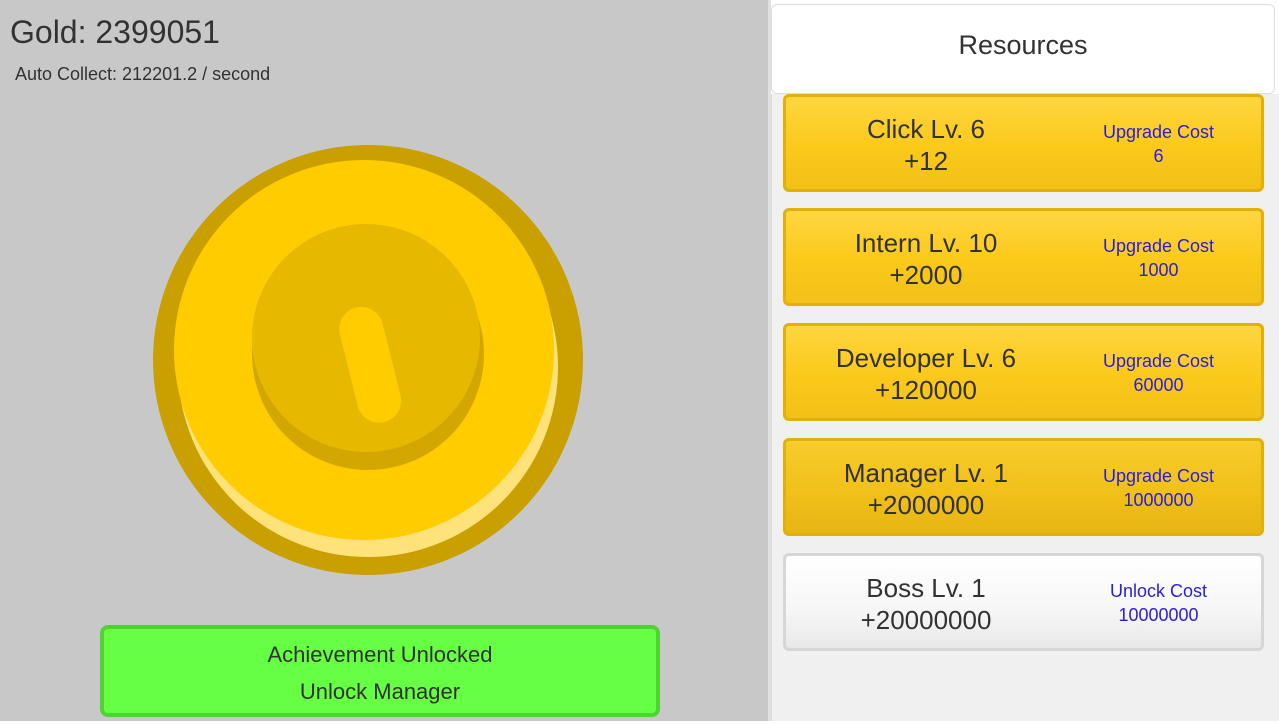  I want to click on resource-cost-value: 60000, so click(1158, 385).